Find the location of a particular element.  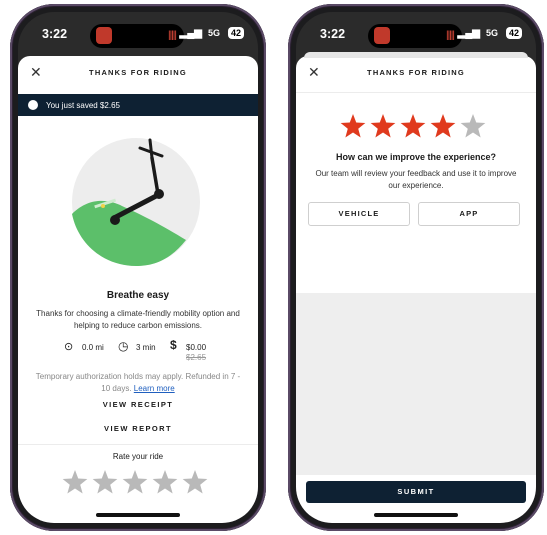

content-placeholder is located at coordinates (416, 384).